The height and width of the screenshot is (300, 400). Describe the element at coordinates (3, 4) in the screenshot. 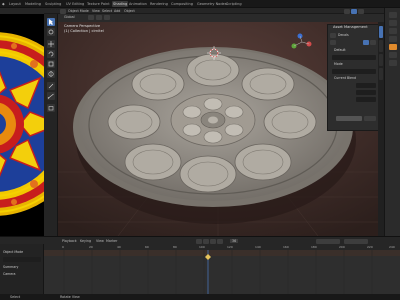

I see `blender-menu-icon: ◆` at that location.